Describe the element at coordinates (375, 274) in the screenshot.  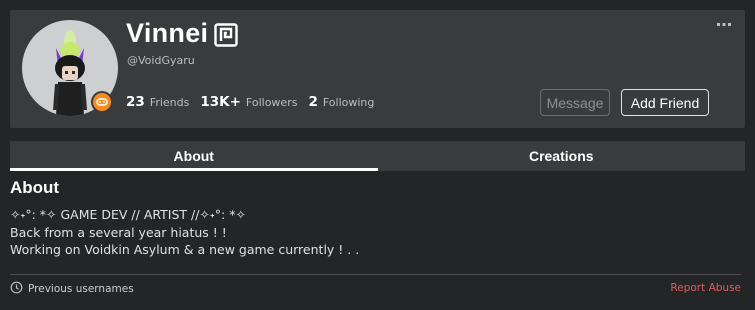
I see `divider` at that location.